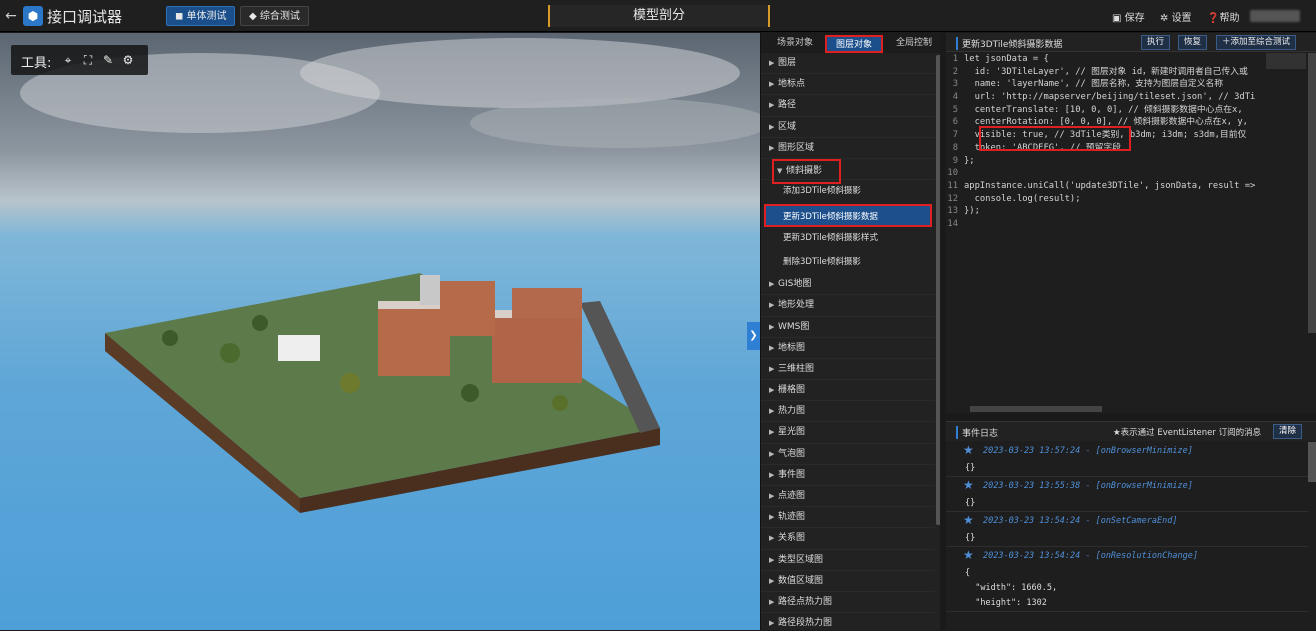 Image resolution: width=1316 pixels, height=631 pixels. What do you see at coordinates (1104, 199) in the screenshot?
I see `code-line: 12 console.log(result);` at bounding box center [1104, 199].